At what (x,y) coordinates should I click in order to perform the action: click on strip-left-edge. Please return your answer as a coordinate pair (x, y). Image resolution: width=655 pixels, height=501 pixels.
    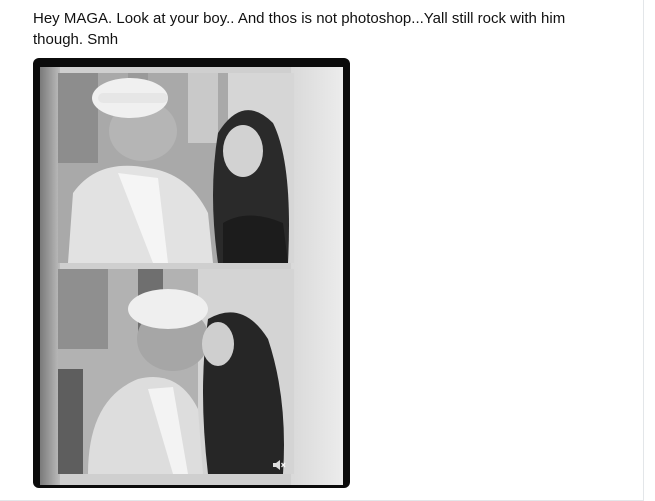
    Looking at the image, I should click on (50, 276).